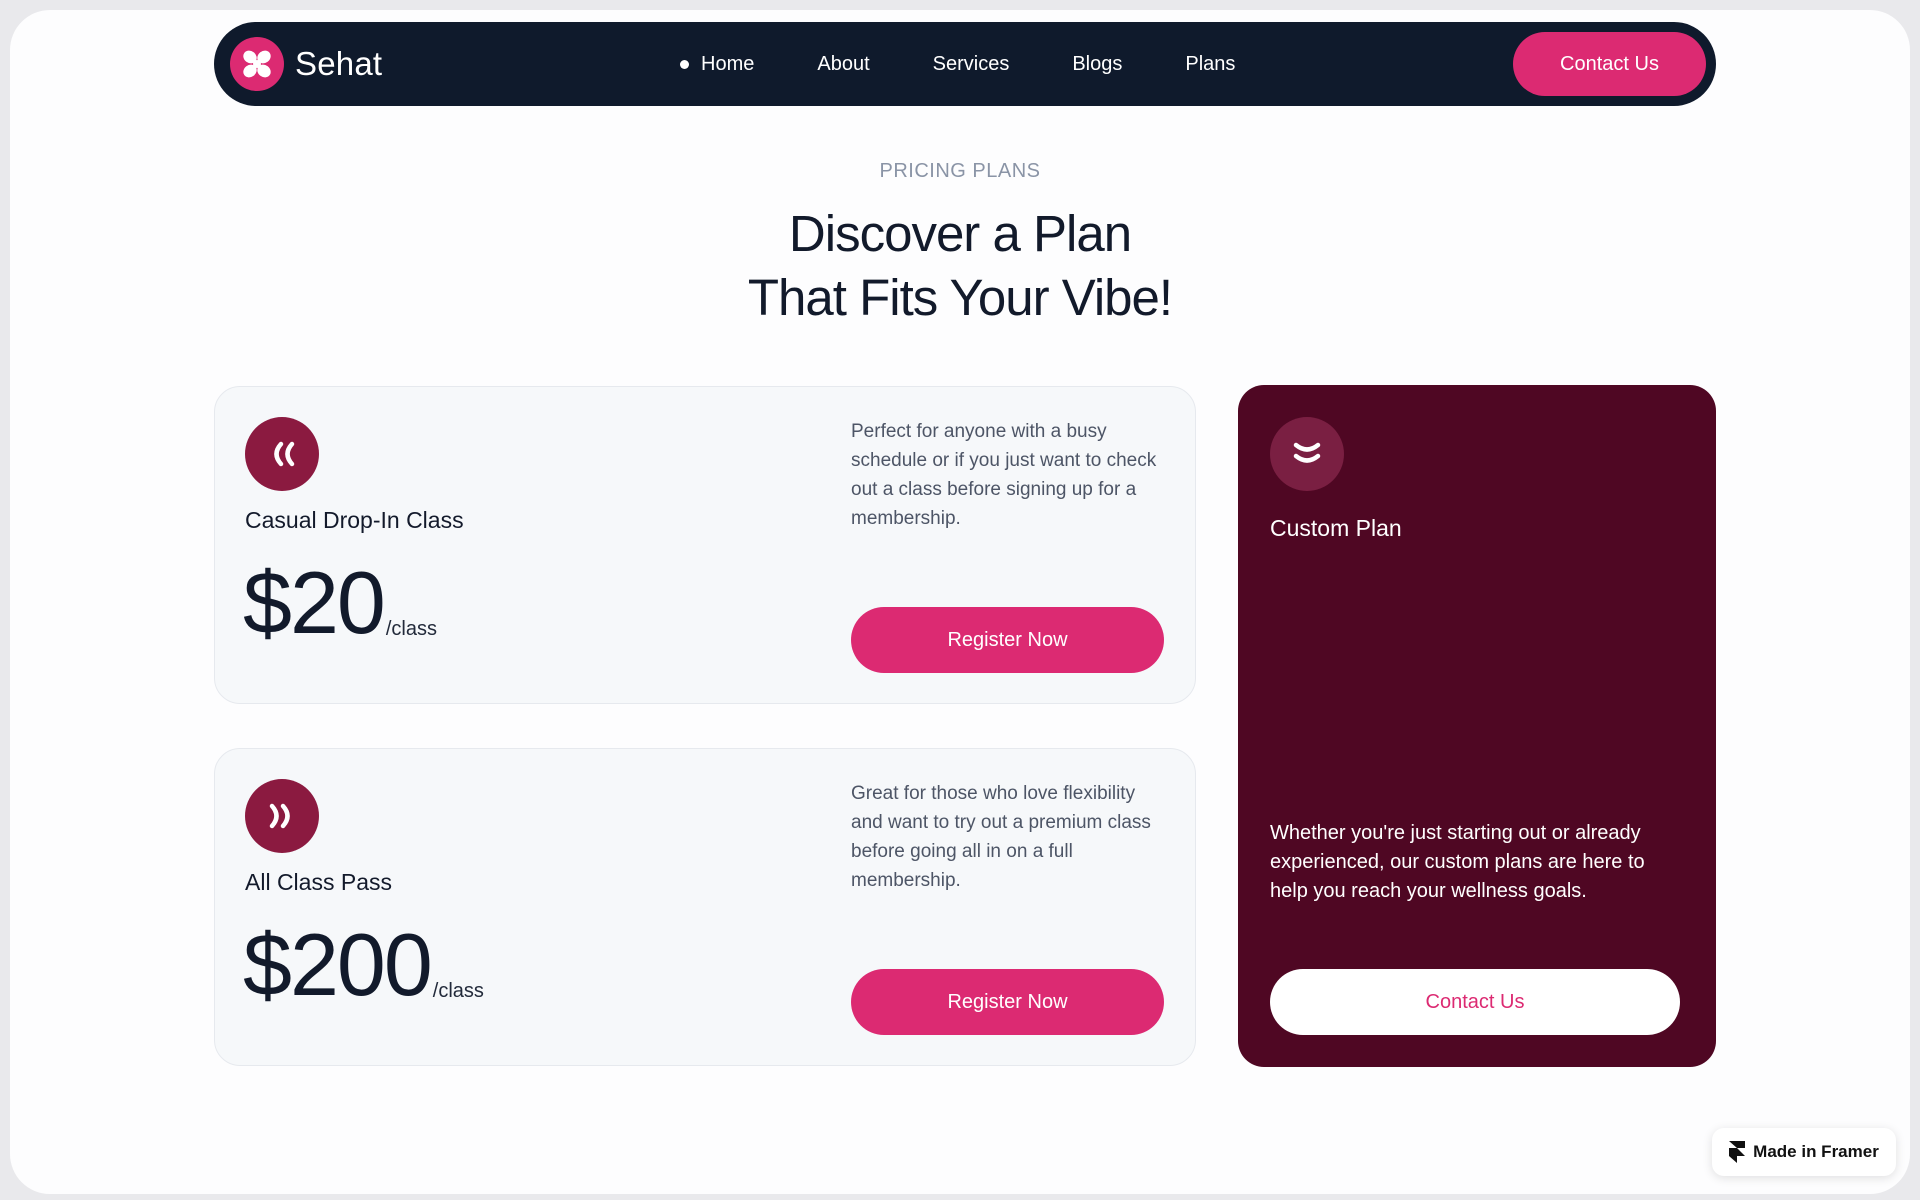 Image resolution: width=1920 pixels, height=1200 pixels. Describe the element at coordinates (960, 171) in the screenshot. I see `section-eyebrow: PRICING PLANS` at that location.